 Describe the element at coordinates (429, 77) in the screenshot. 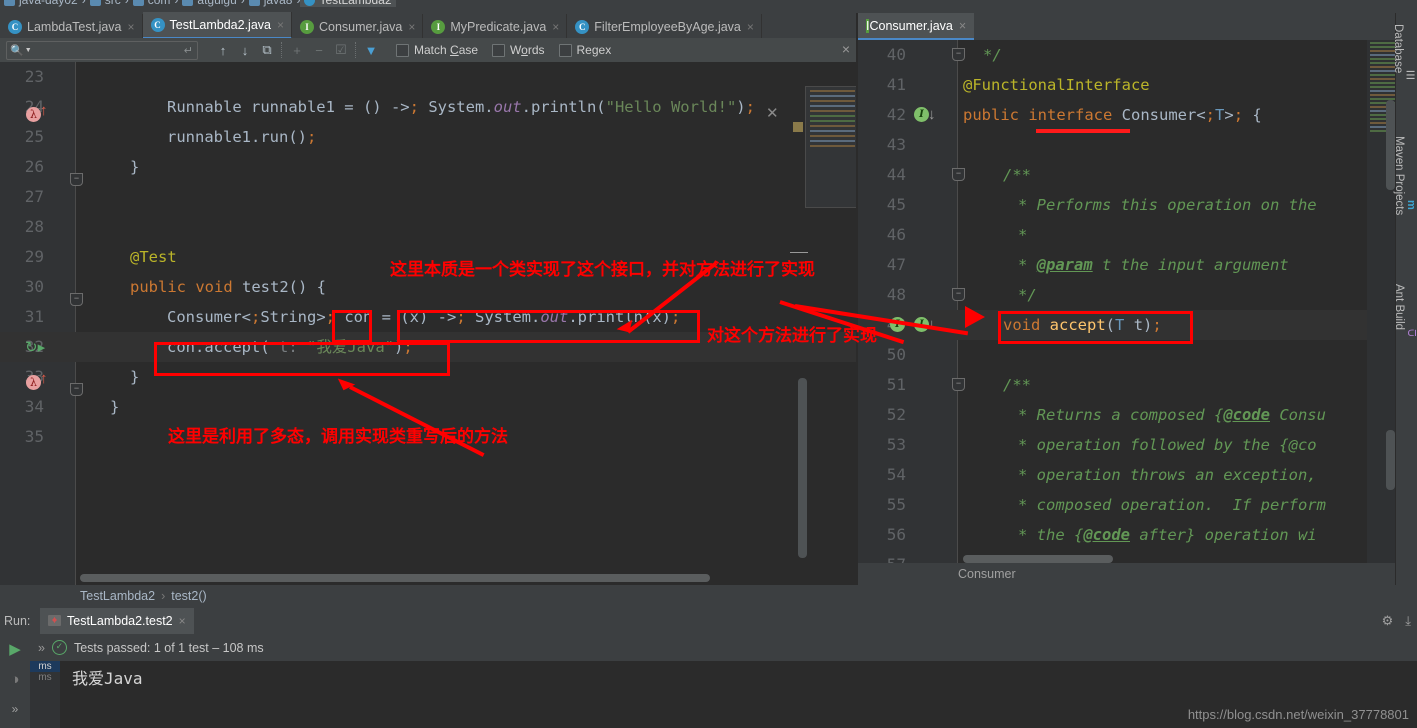

I see `code-line: 23` at that location.